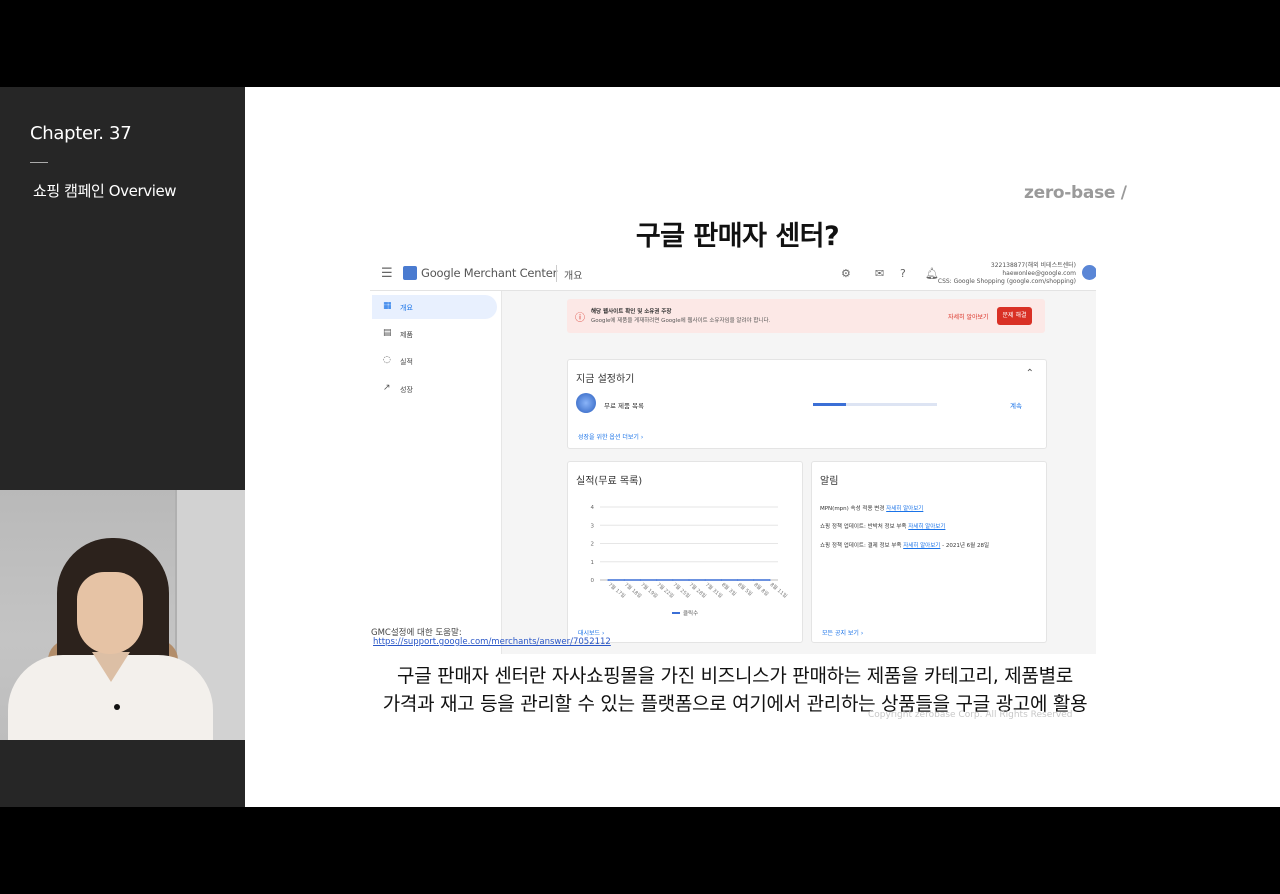 This screenshot has height=894, width=1280. Describe the element at coordinates (556, 273) in the screenshot. I see `header-divider` at that location.